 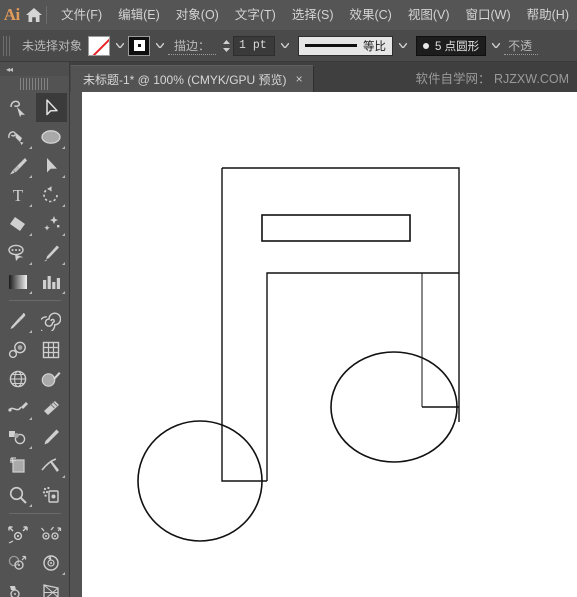 What do you see at coordinates (192, 46) in the screenshot?
I see `stroke-weight-label: 描边：` at bounding box center [192, 46].